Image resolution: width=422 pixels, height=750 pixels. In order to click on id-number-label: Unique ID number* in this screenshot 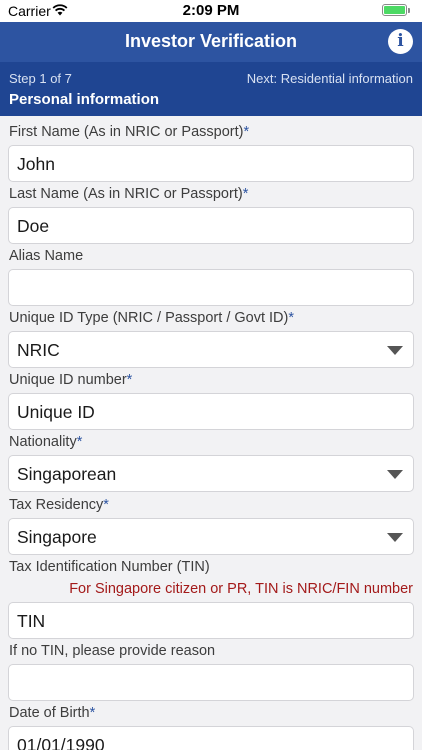, I will do `click(71, 380)`.